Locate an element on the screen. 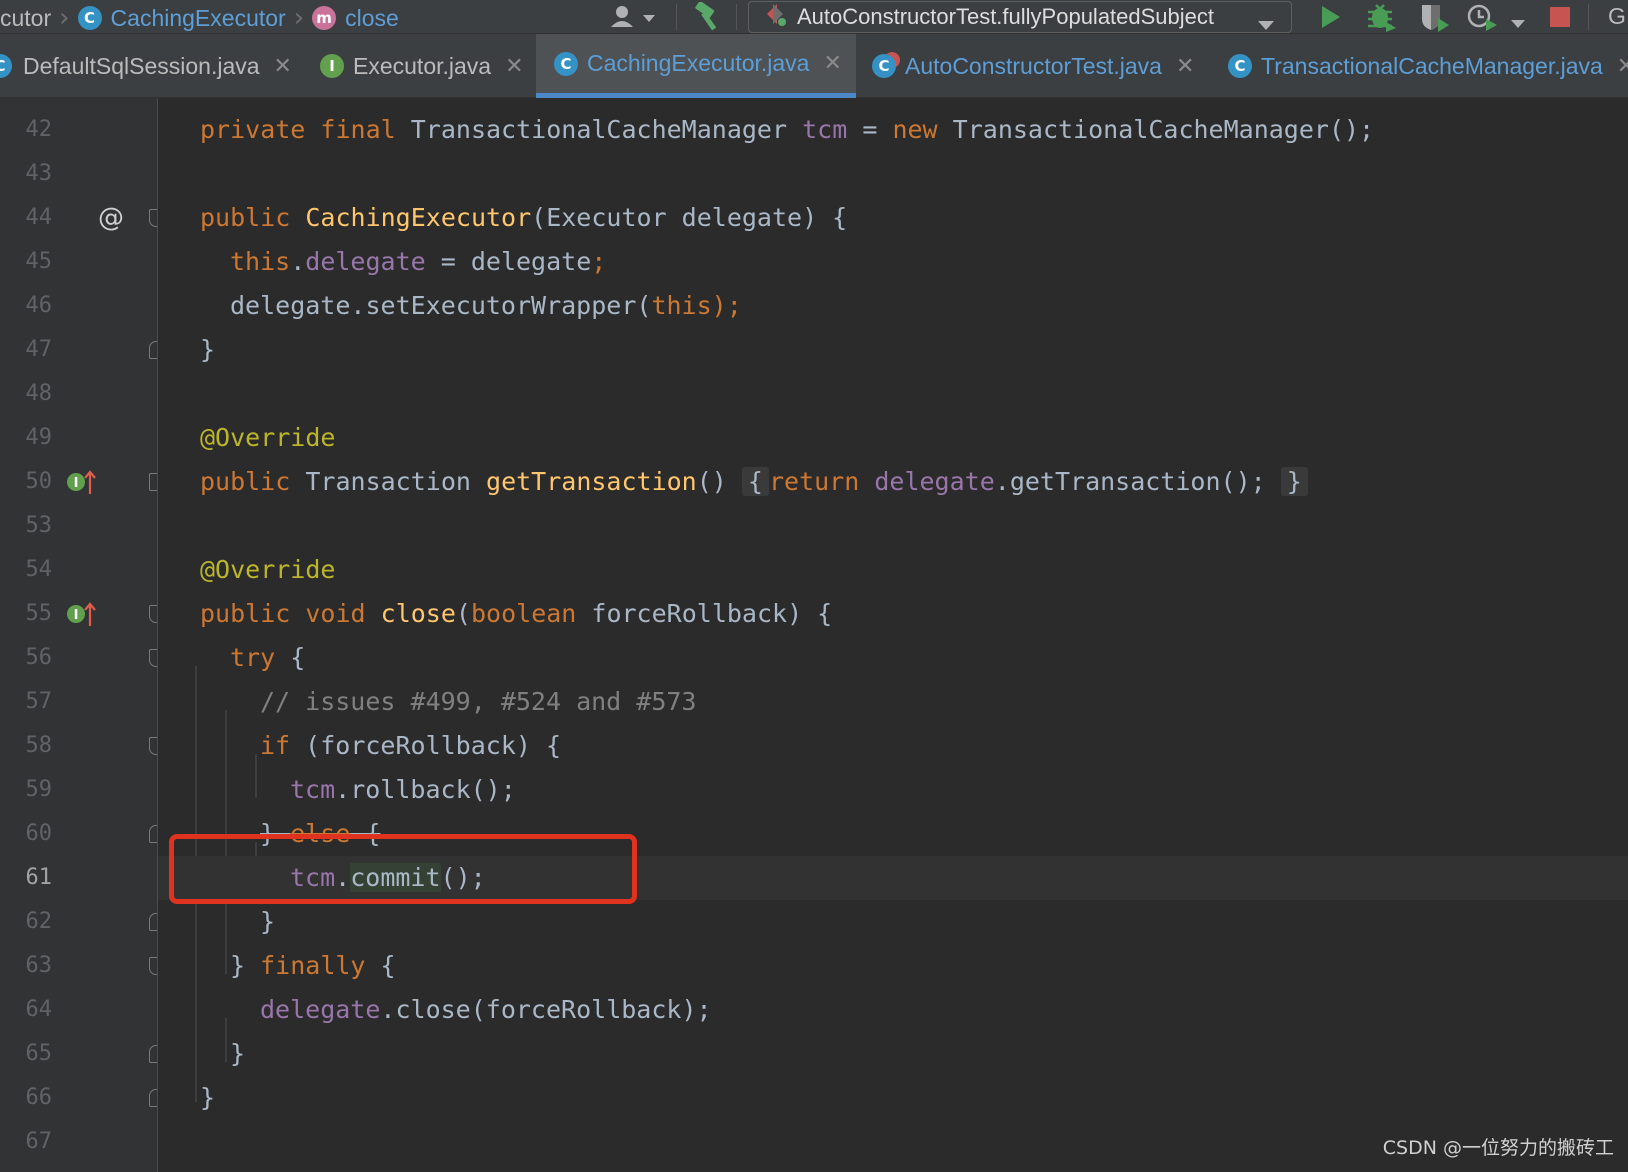 This screenshot has height=1172, width=1628. line-number: 64 is located at coordinates (26, 1010).